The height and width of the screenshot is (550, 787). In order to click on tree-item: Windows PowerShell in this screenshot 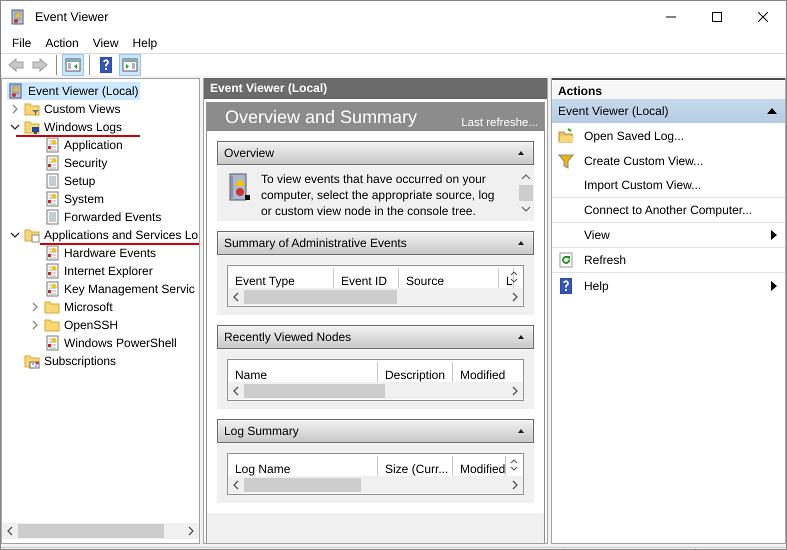, I will do `click(110, 343)`.